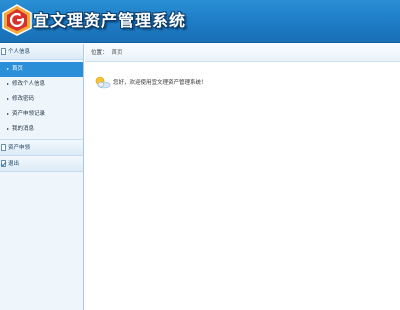 The image size is (400, 310). Describe the element at coordinates (3, 163) in the screenshot. I see `checkbox-icon` at that location.